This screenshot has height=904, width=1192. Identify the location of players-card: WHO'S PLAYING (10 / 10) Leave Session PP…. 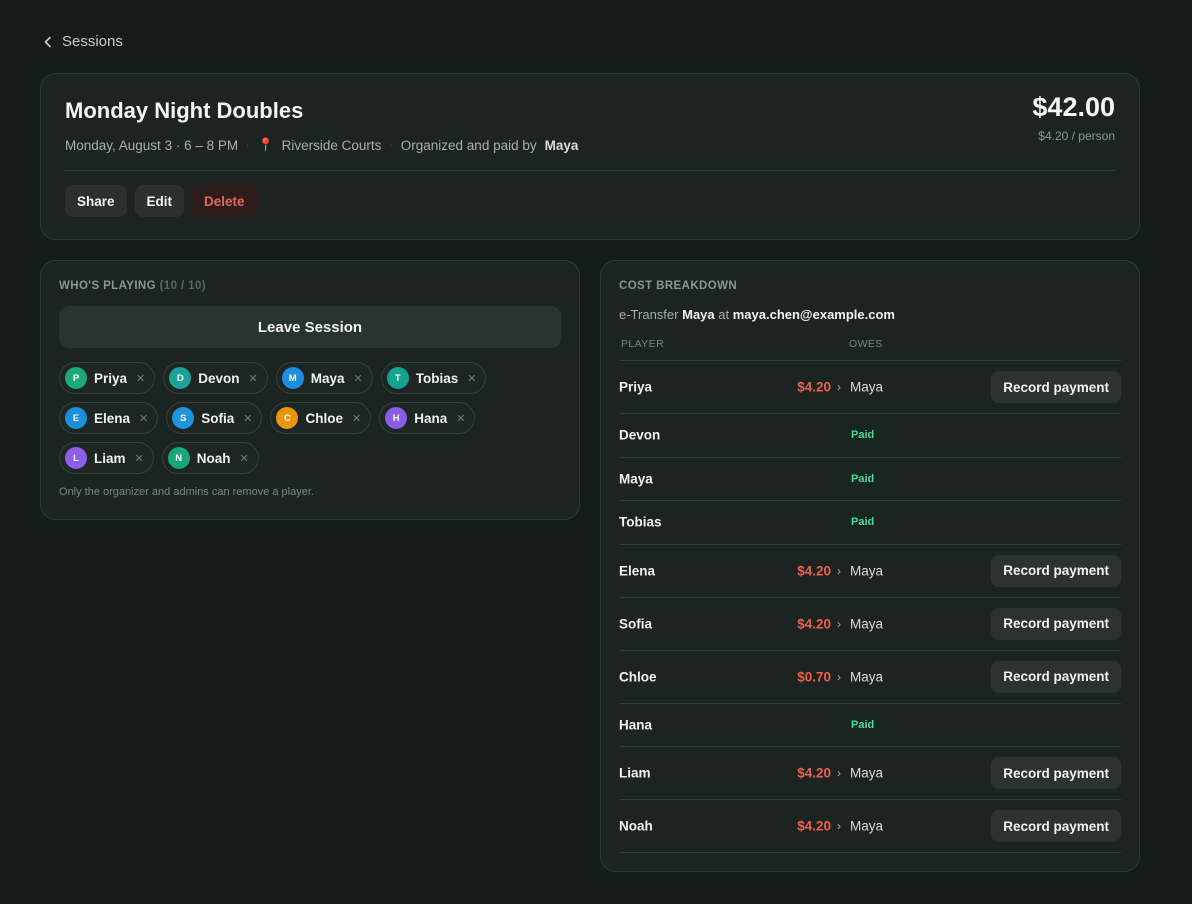
(310, 390).